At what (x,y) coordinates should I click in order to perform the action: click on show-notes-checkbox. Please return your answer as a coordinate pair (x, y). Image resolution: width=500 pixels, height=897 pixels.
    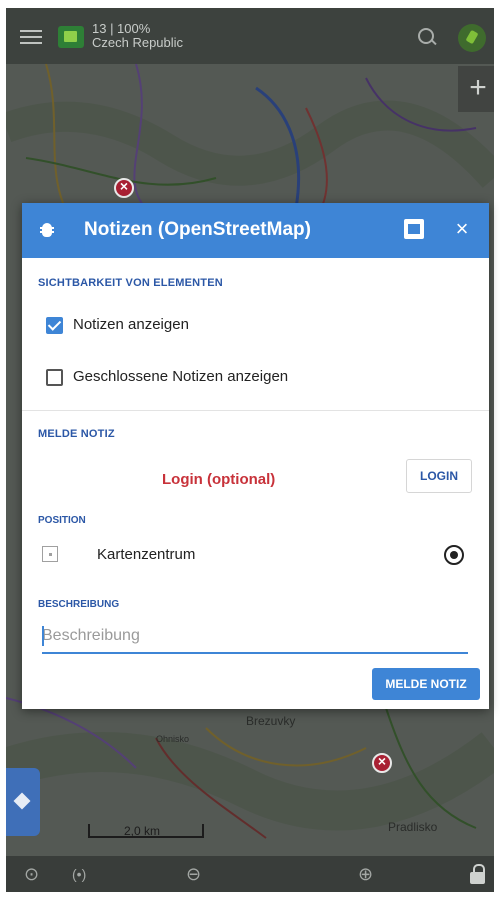
    Looking at the image, I should click on (54, 325).